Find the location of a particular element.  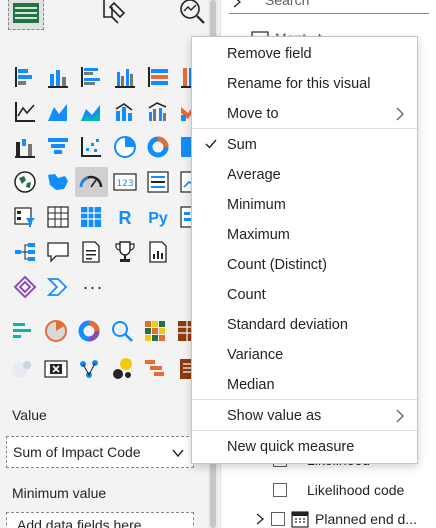

custom-network-visual-icon is located at coordinates (88, 369).